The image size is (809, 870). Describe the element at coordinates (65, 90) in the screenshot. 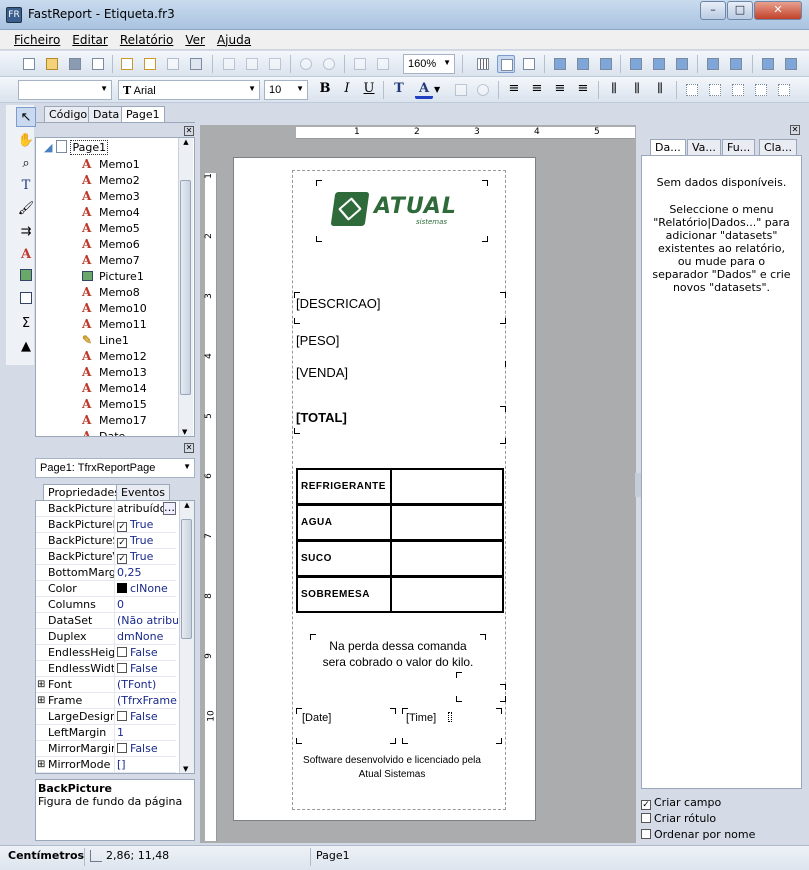

I see `style-combo: ▼` at that location.